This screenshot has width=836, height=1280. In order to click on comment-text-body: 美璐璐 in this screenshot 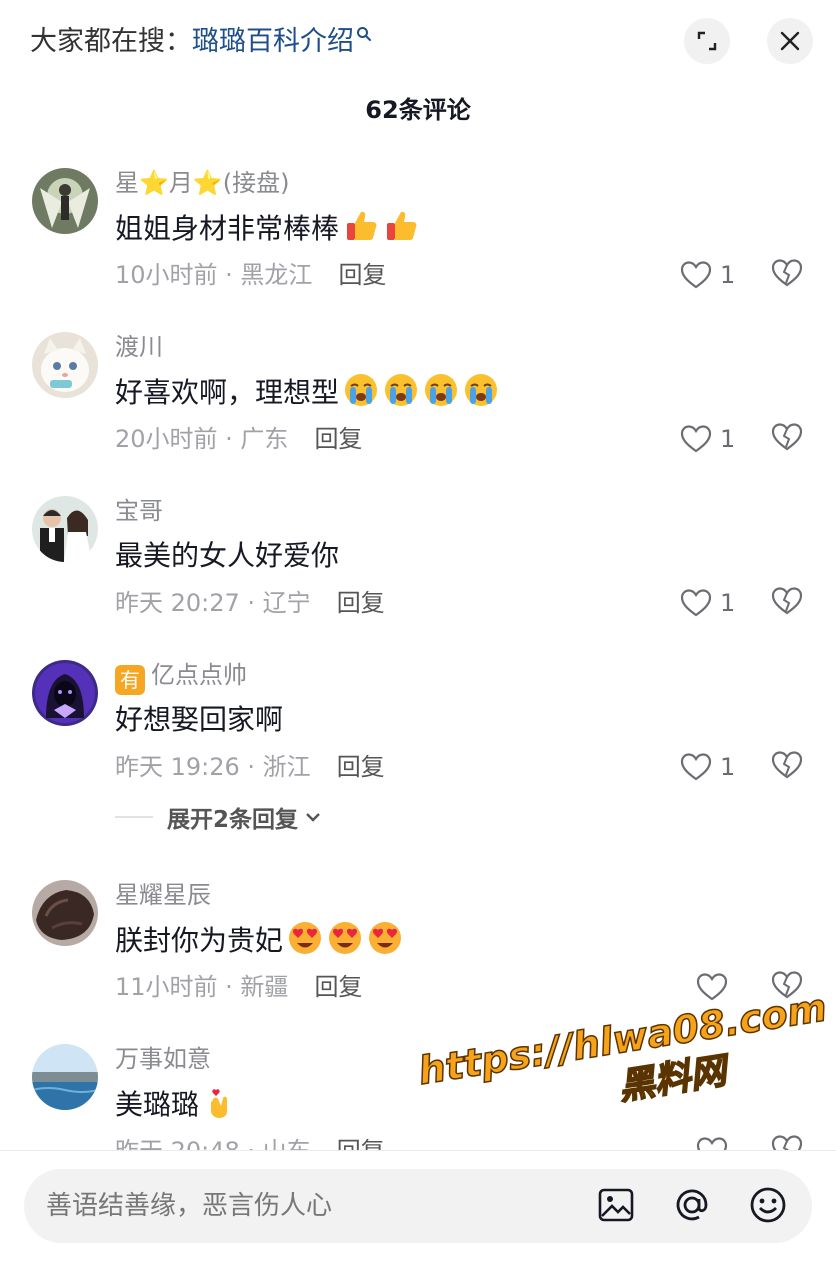, I will do `click(157, 1104)`.